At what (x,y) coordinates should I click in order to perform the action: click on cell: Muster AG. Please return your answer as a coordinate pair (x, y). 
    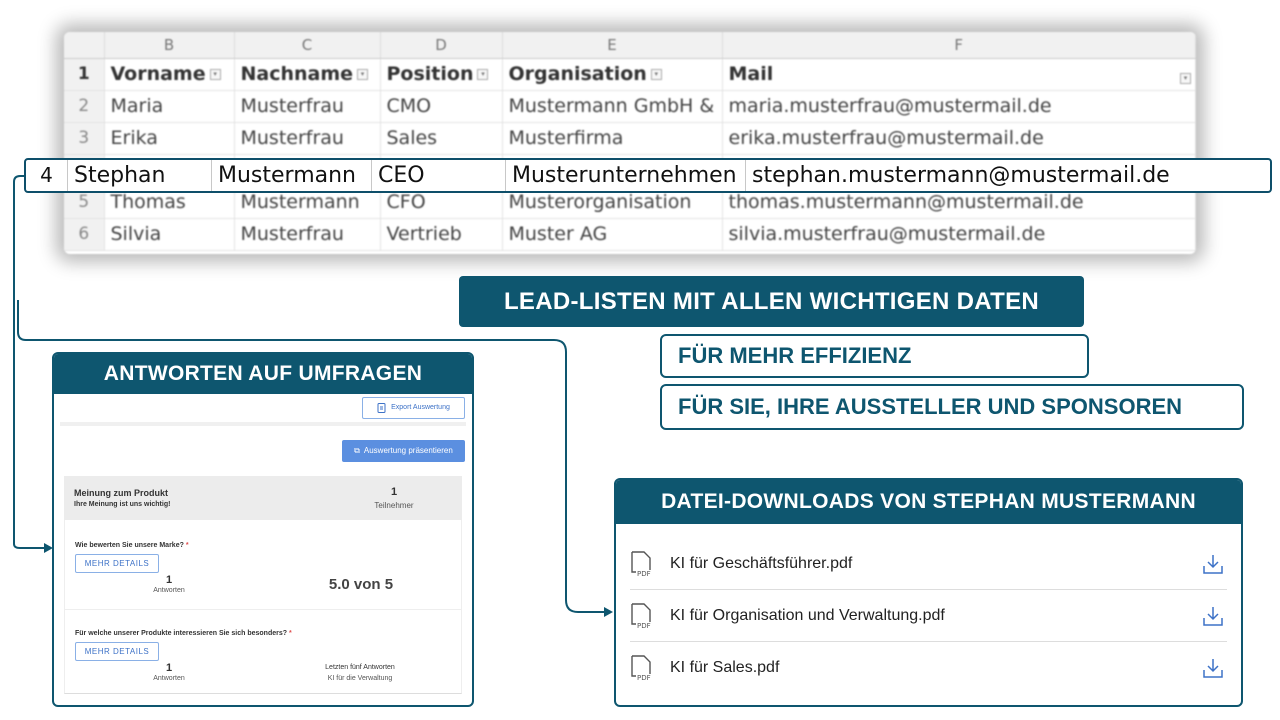
    Looking at the image, I should click on (612, 234).